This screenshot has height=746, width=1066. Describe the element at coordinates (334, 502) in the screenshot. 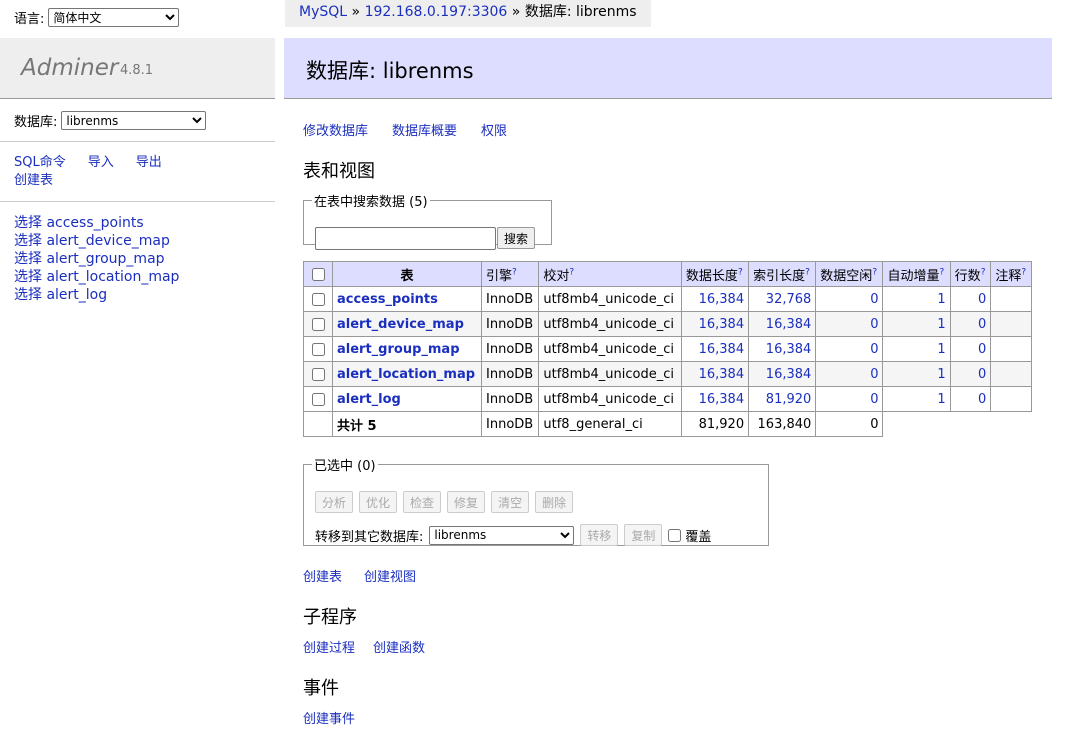

I see `analyze-button: 分析` at that location.